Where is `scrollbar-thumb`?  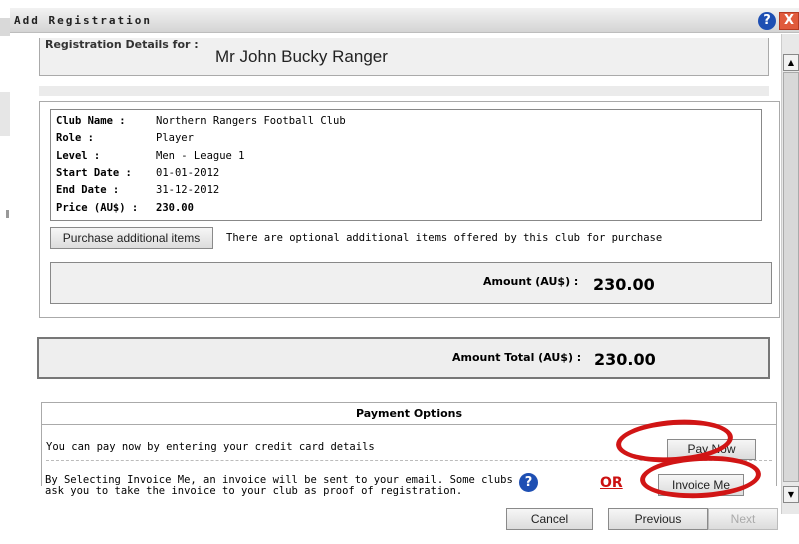
scrollbar-thumb is located at coordinates (791, 277).